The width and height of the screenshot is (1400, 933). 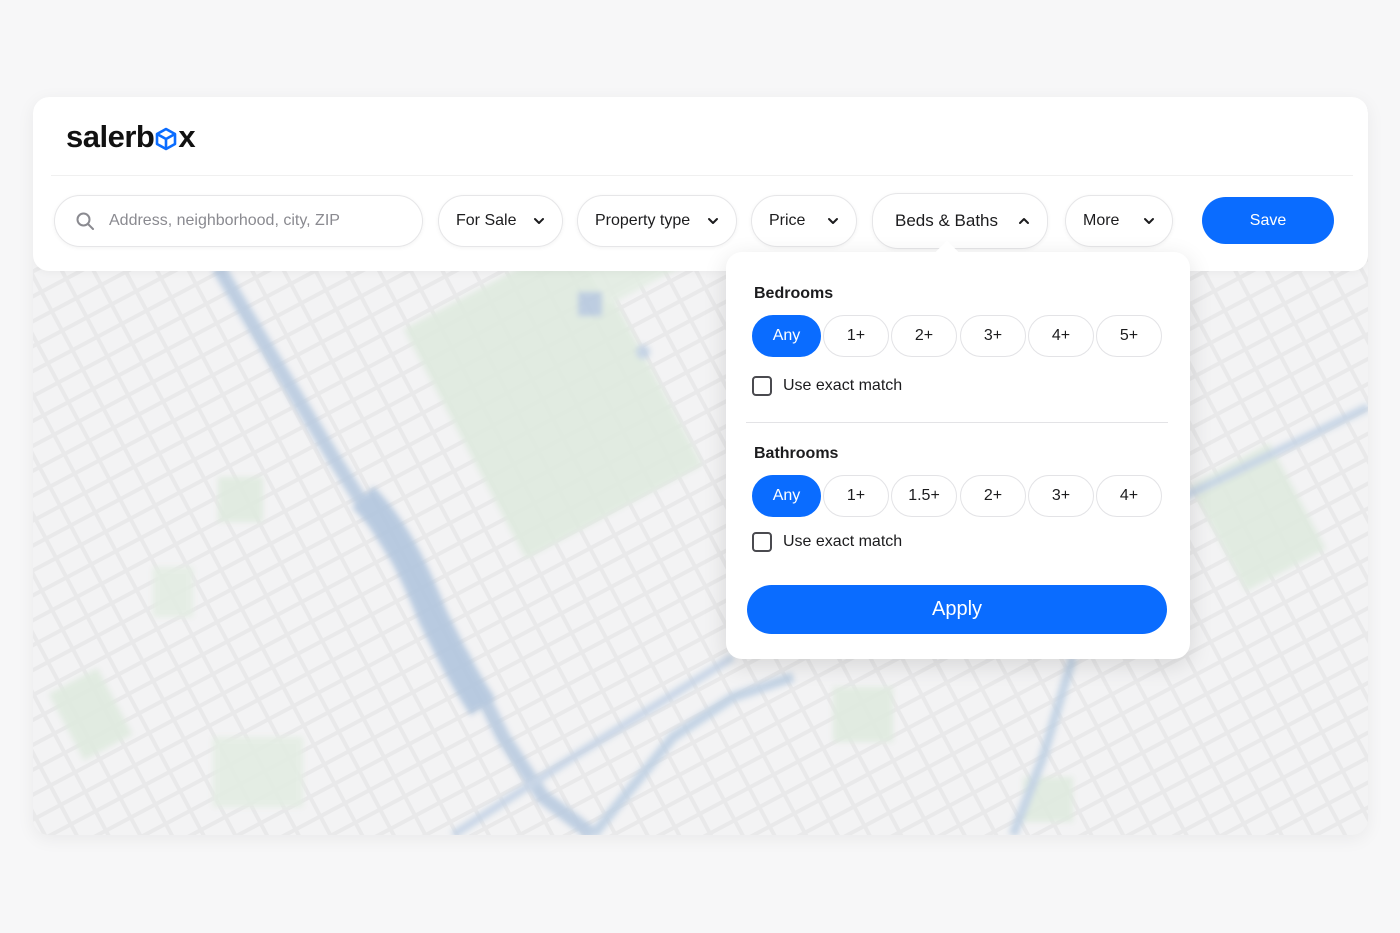 I want to click on listing-type-dropdown: For Sale, so click(x=500, y=221).